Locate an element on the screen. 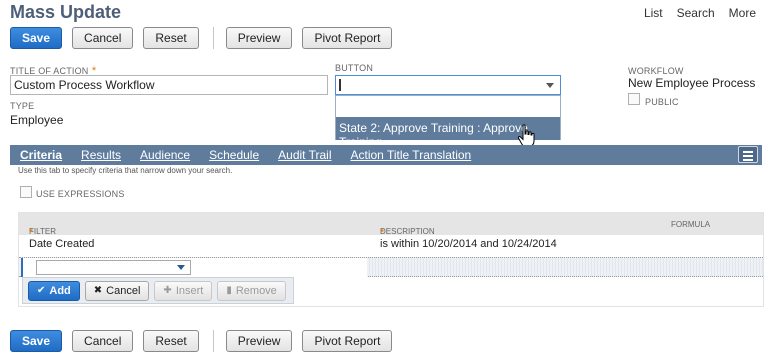 This screenshot has height=360, width=772. remove-button: ▮ Remove is located at coordinates (251, 290).